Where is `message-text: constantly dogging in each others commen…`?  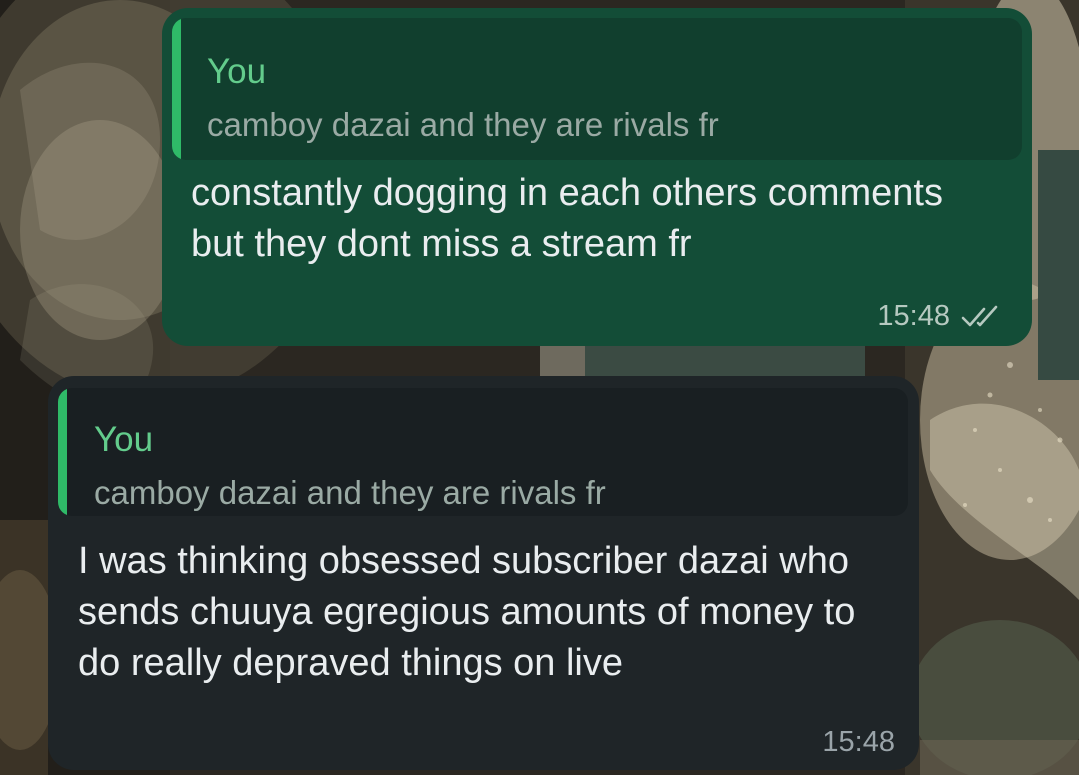
message-text: constantly dogging in each others commen… is located at coordinates (567, 218).